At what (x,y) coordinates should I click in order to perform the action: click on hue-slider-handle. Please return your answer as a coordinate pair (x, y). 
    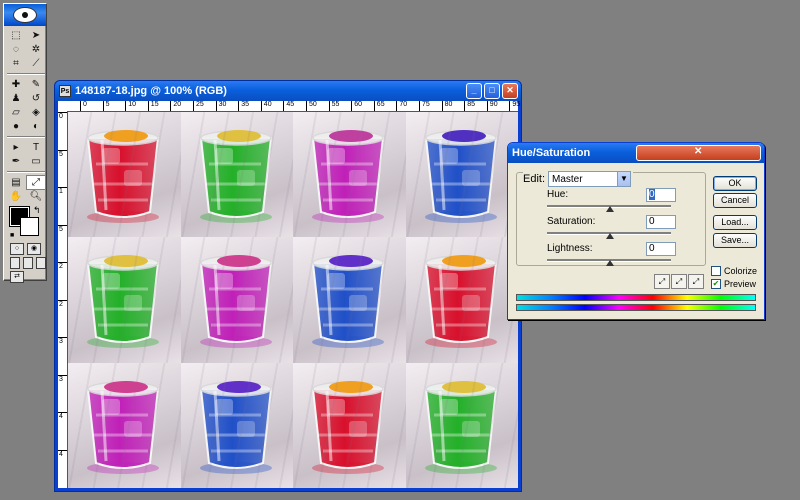
    Looking at the image, I should click on (610, 209).